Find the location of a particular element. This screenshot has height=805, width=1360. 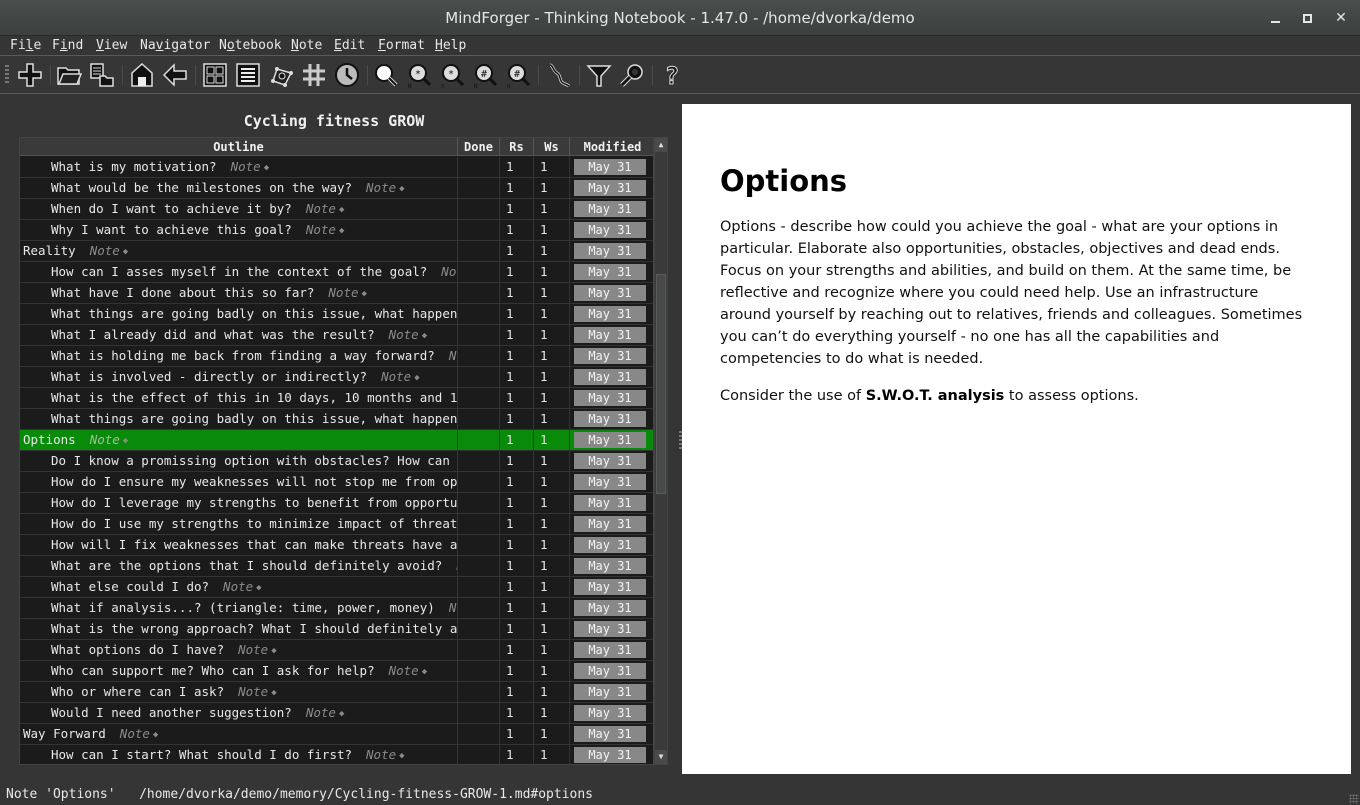

open-repository-button is located at coordinates (69, 75).